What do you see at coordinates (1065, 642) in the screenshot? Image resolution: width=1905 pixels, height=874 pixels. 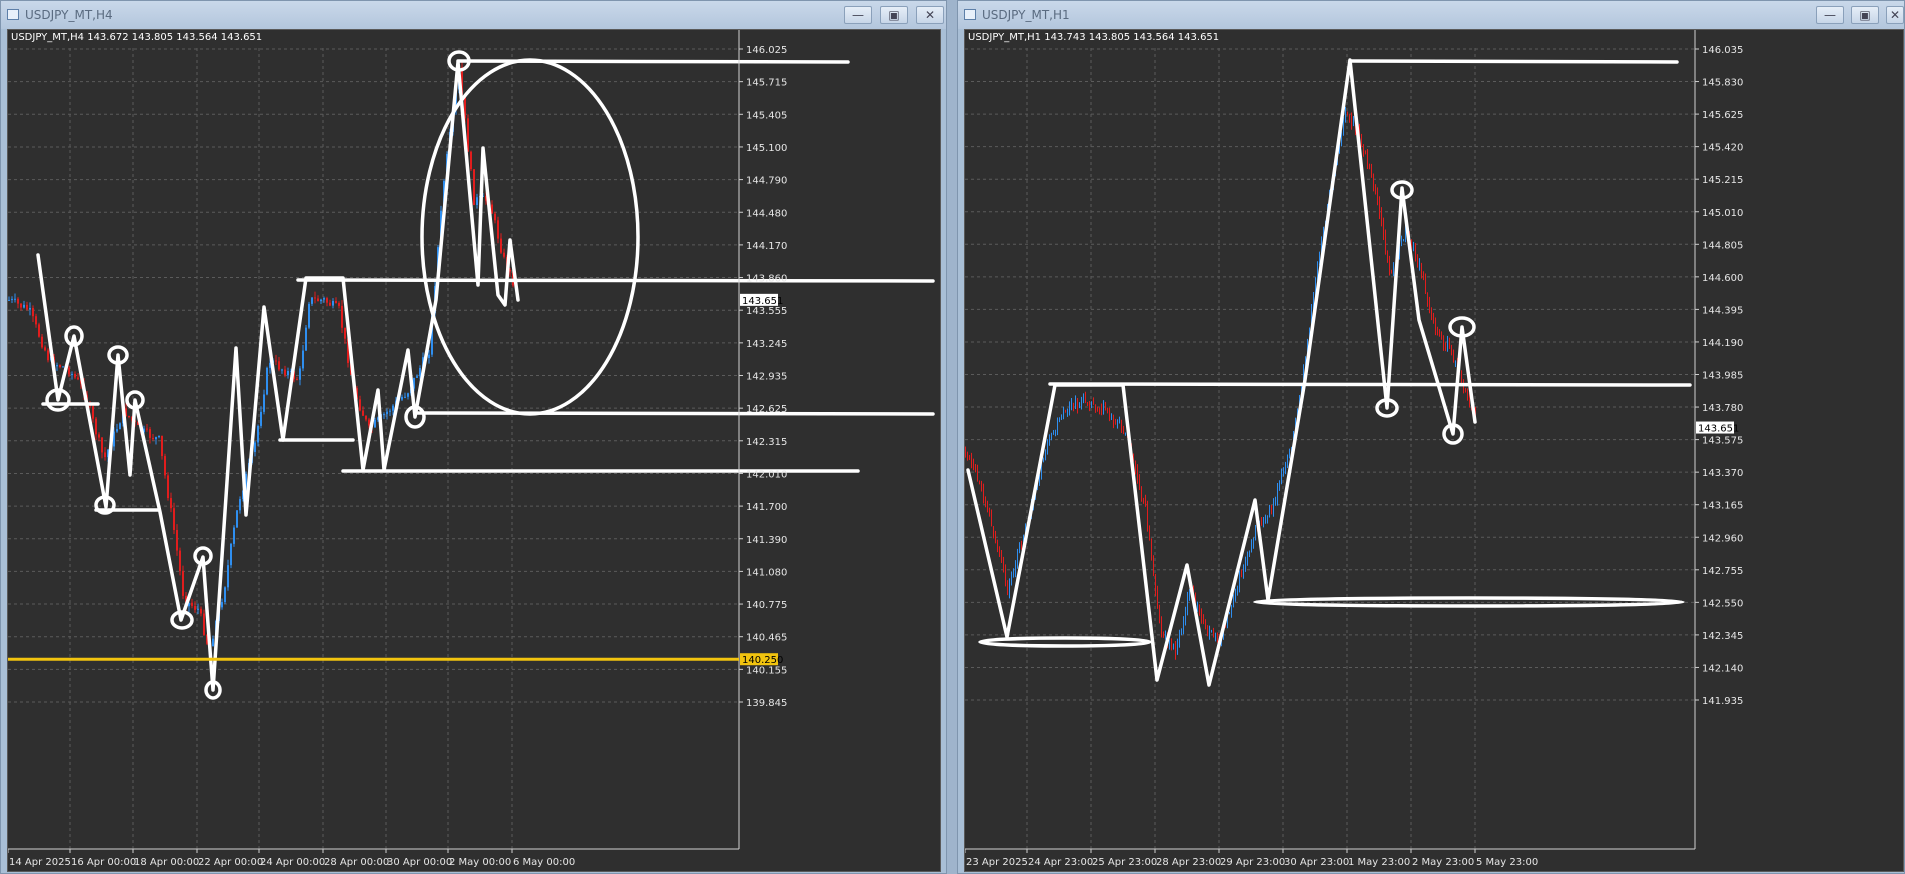 I see `range-ellipse` at bounding box center [1065, 642].